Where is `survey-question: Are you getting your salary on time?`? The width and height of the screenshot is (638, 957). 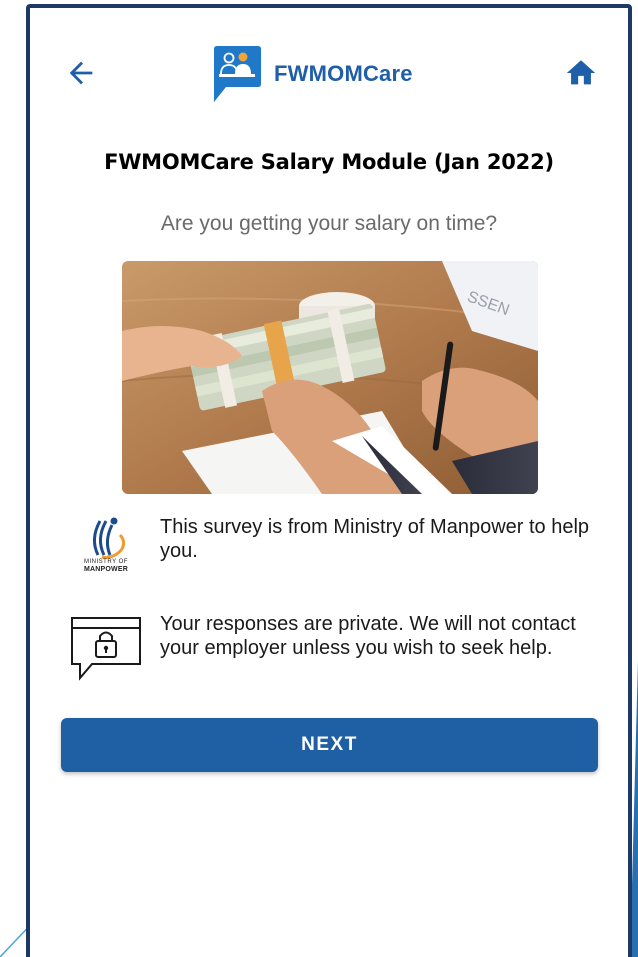 survey-question: Are you getting your salary on time? is located at coordinates (329, 223).